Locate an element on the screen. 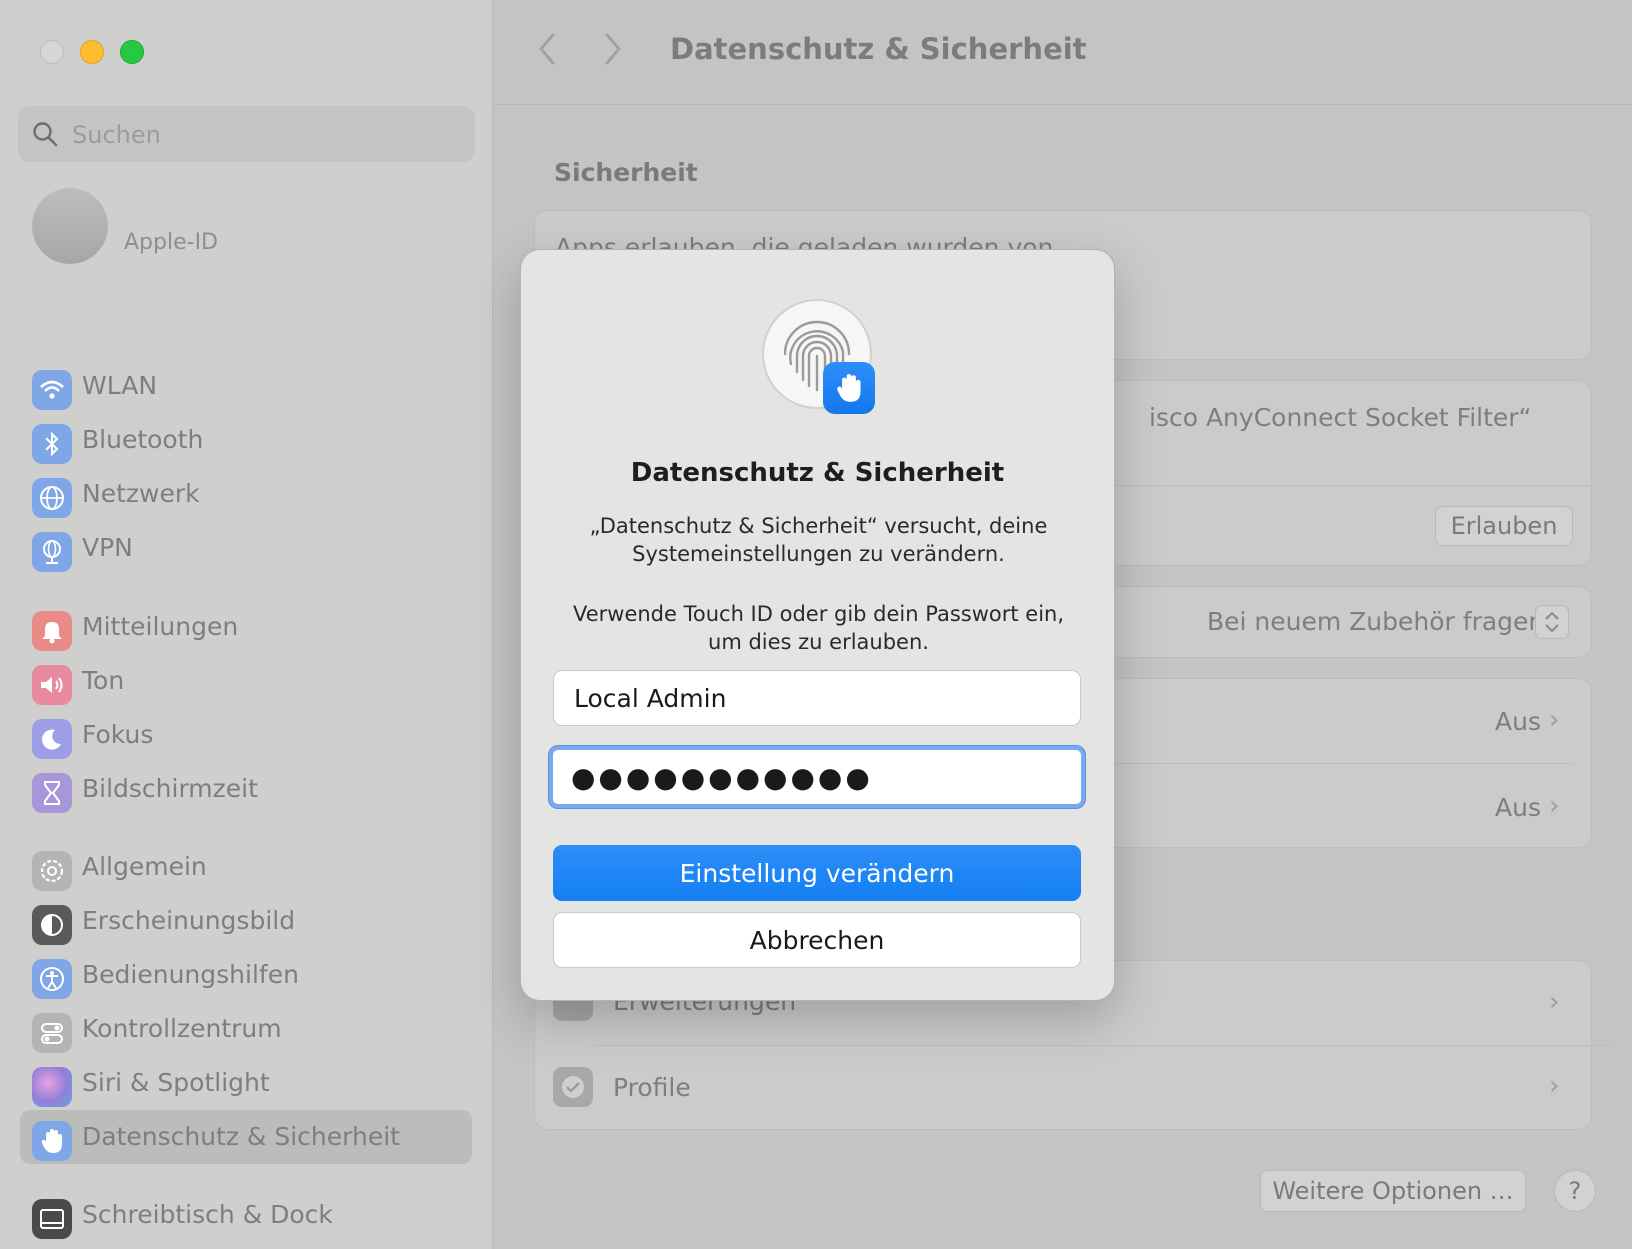 Image resolution: width=1632 pixels, height=1249 pixels. sidebar-item-label: Schreibtisch & Dock is located at coordinates (207, 1214).